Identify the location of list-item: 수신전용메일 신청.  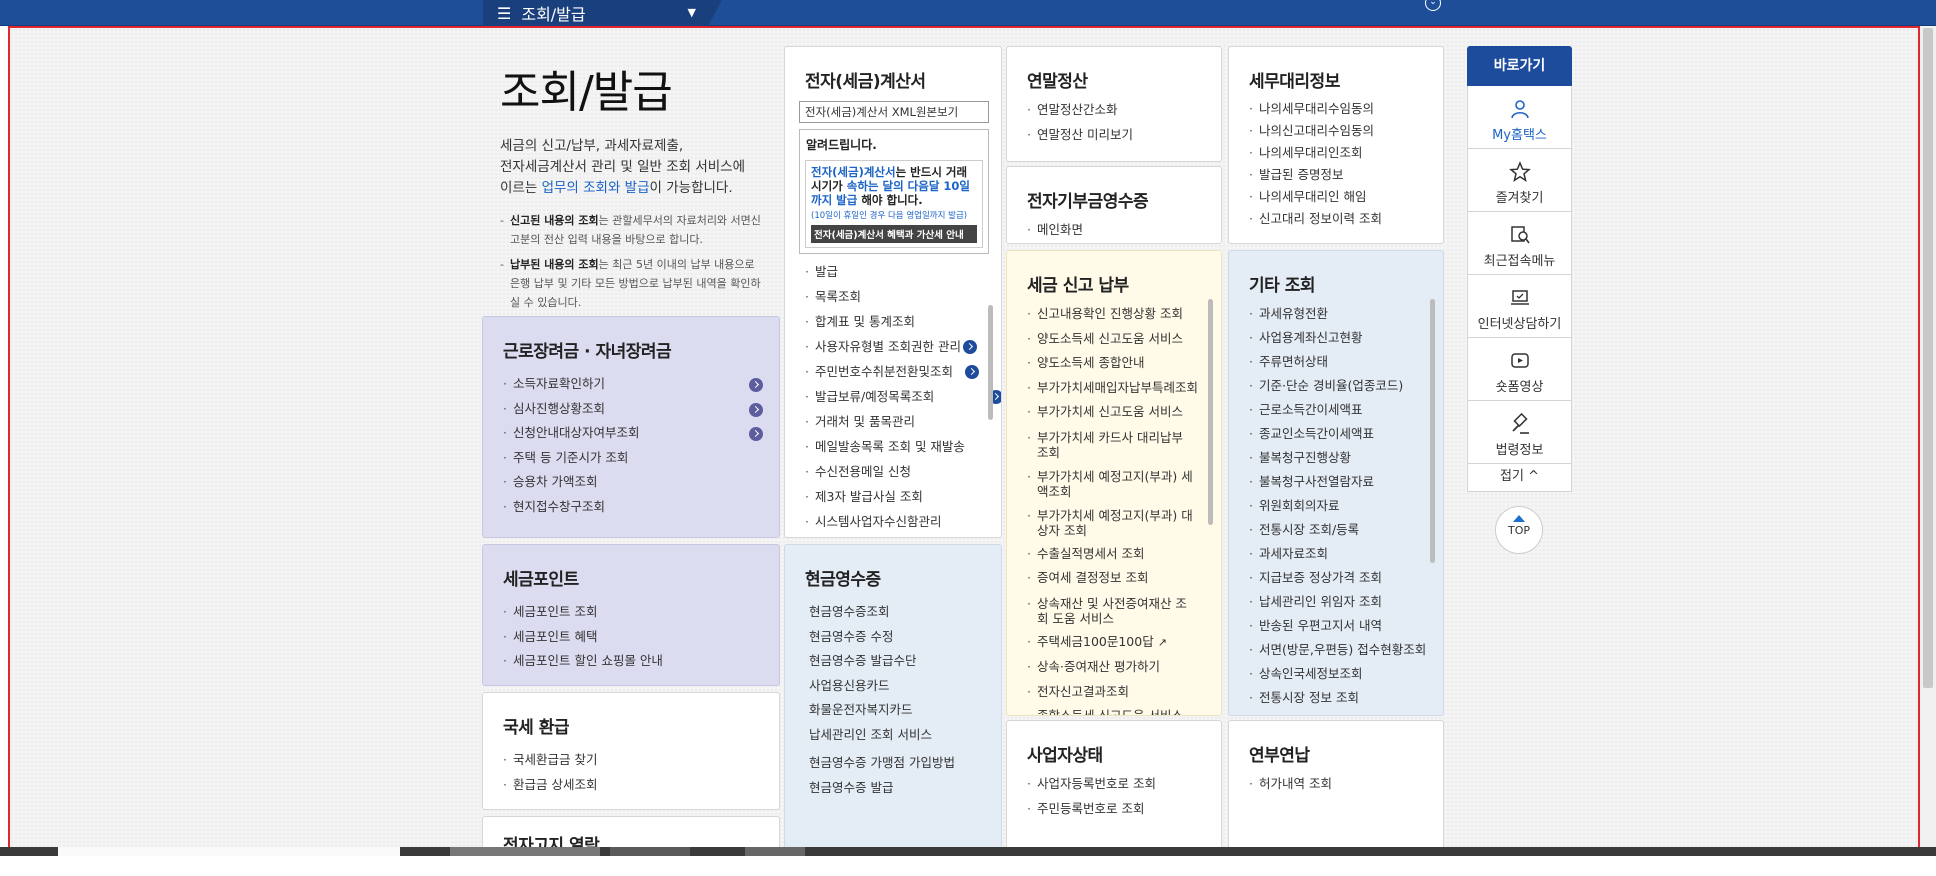
(885, 471).